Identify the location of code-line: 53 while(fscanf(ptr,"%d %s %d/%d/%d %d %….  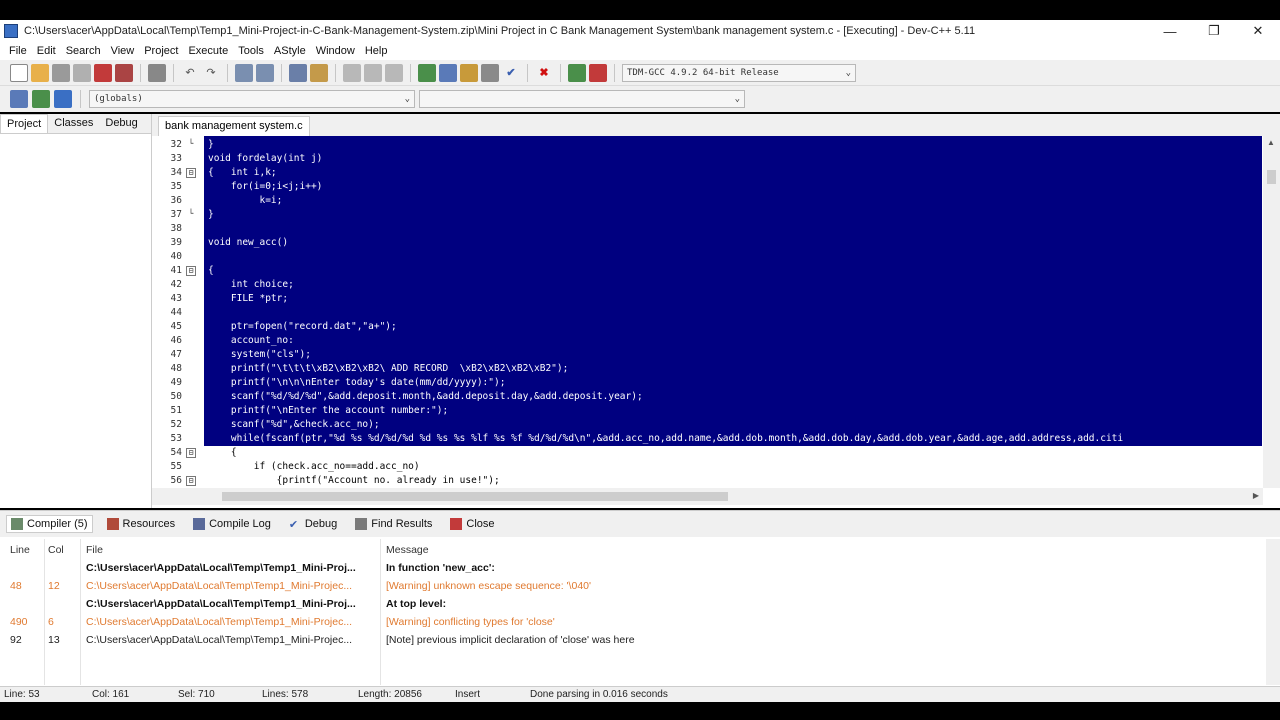
(707, 439).